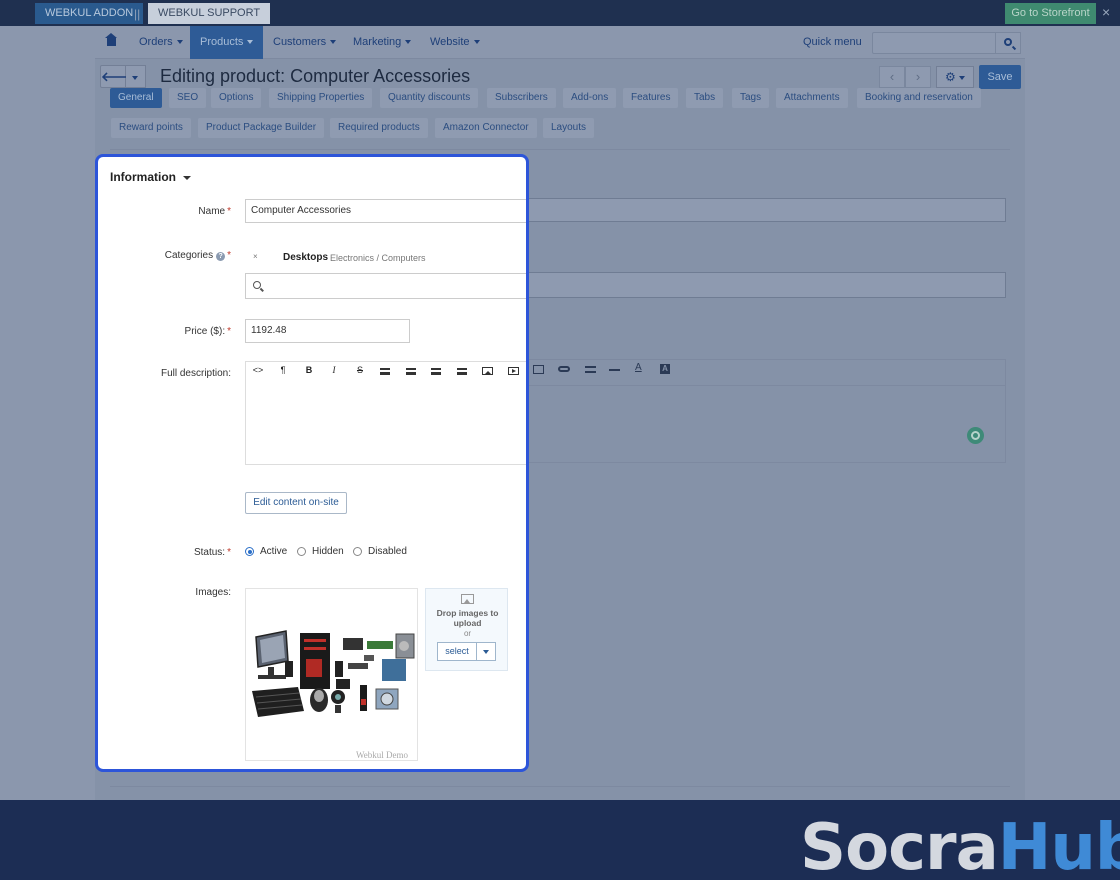 This screenshot has width=1120, height=880. Describe the element at coordinates (195, 373) in the screenshot. I see `full-description-label: Full description:` at that location.